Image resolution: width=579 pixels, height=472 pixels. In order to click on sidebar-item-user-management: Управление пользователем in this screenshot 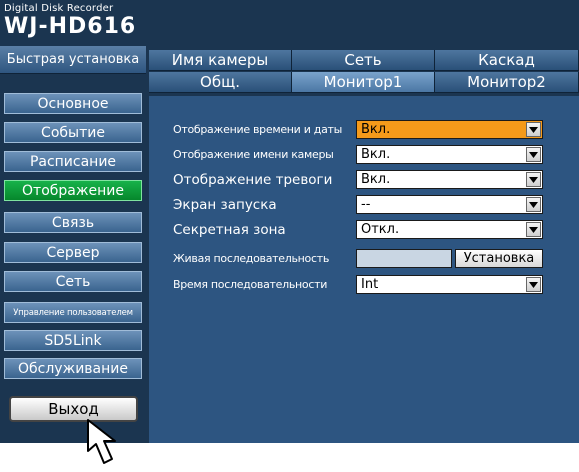, I will do `click(73, 312)`.